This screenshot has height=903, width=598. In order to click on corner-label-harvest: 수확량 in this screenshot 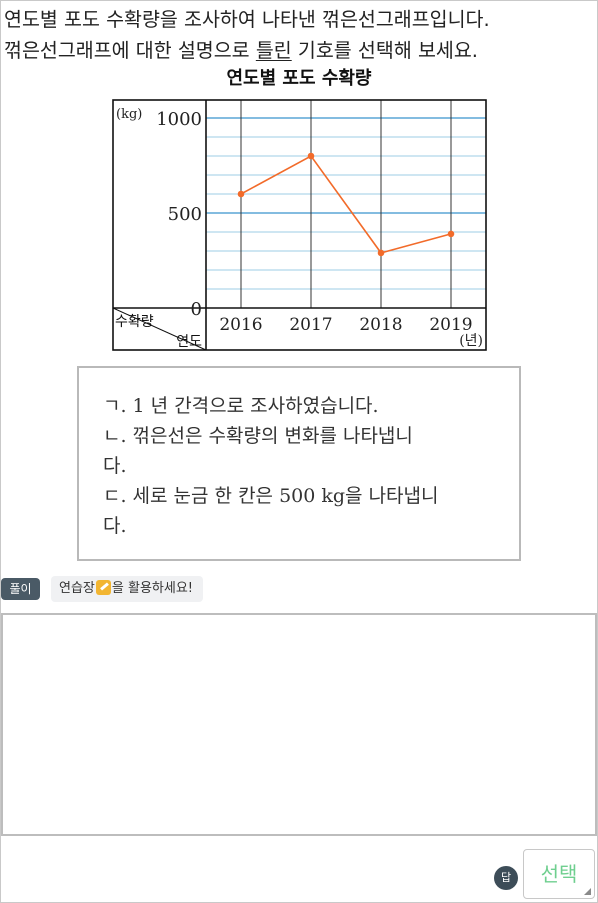, I will do `click(134, 322)`.